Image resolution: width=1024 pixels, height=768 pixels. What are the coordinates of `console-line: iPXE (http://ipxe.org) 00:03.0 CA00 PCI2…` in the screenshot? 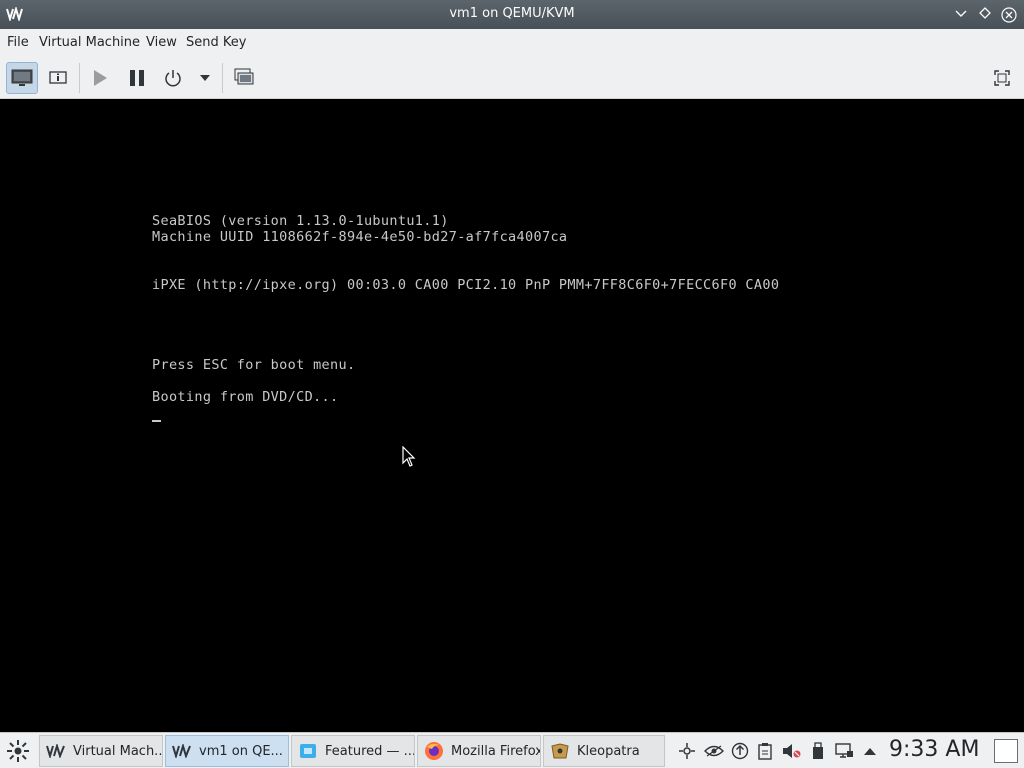 It's located at (466, 285).